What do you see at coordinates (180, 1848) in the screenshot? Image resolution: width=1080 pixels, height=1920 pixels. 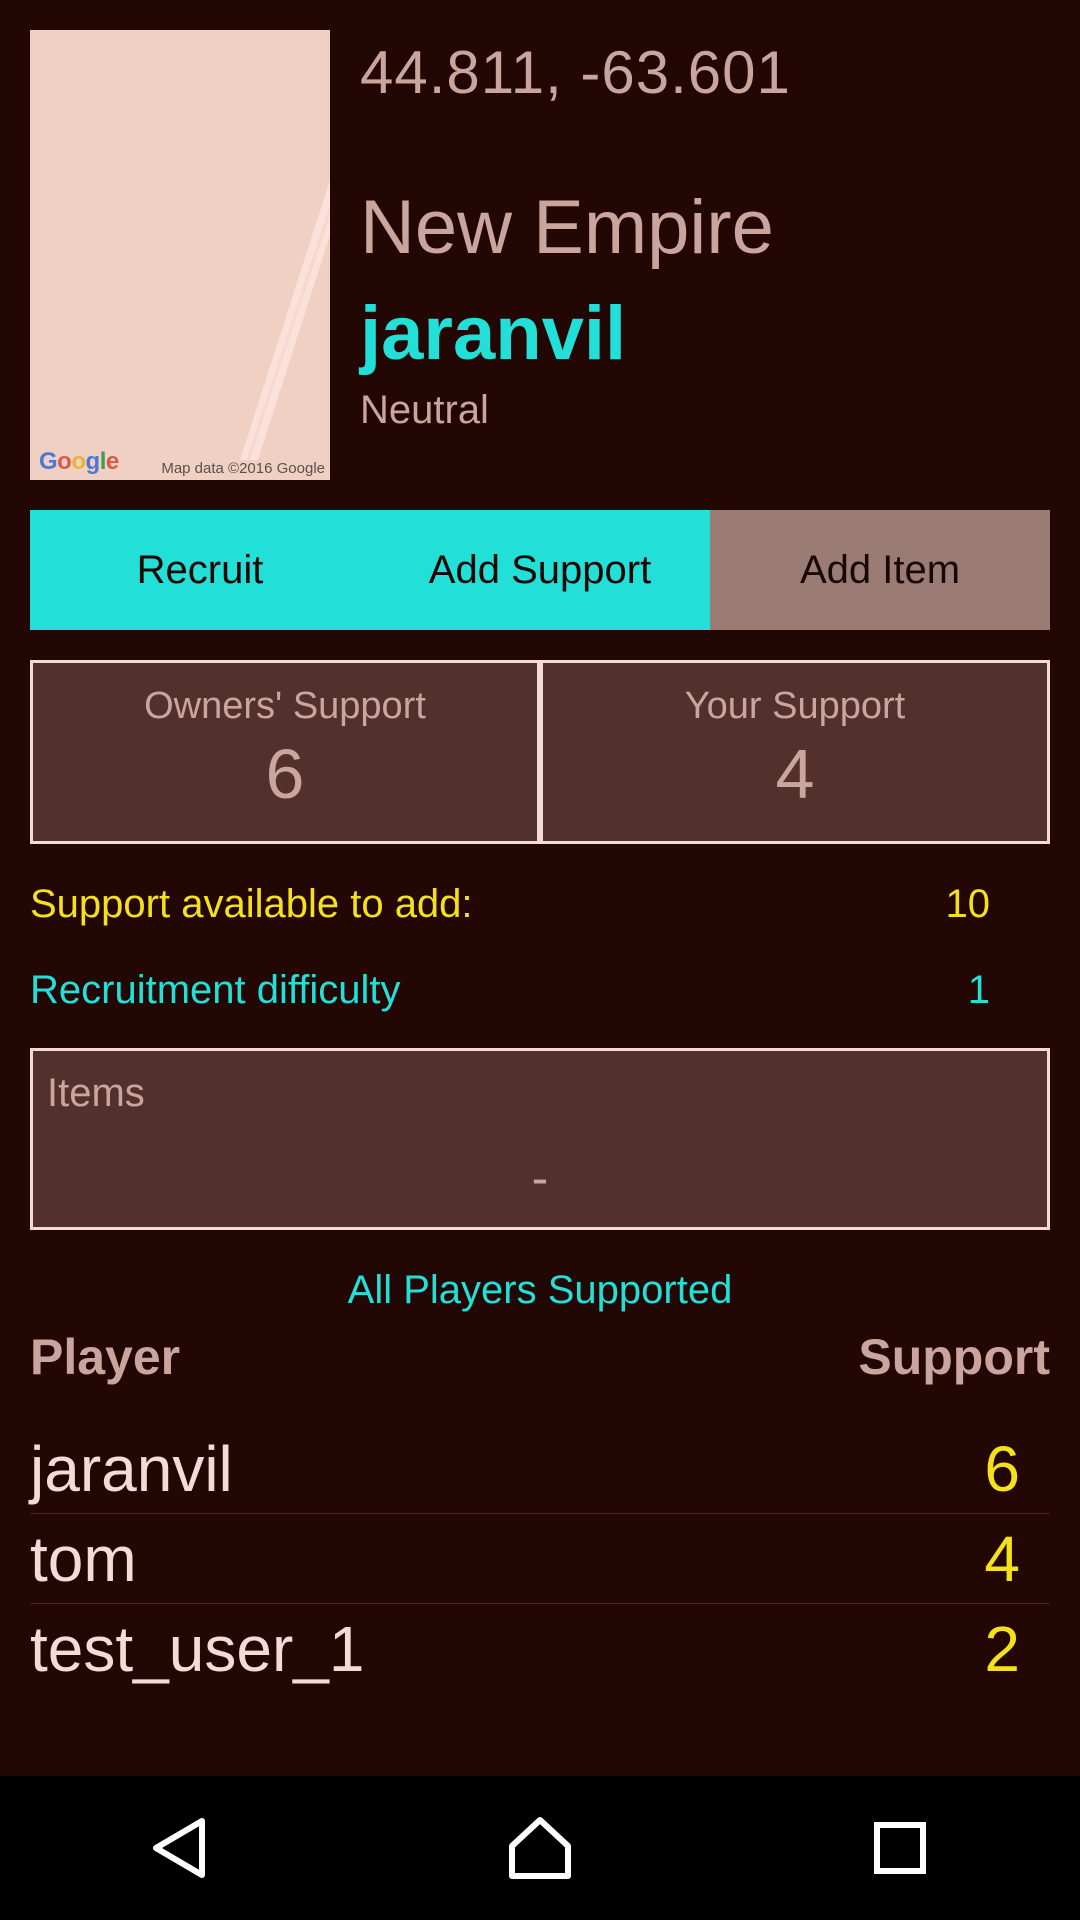 I see `back-icon` at bounding box center [180, 1848].